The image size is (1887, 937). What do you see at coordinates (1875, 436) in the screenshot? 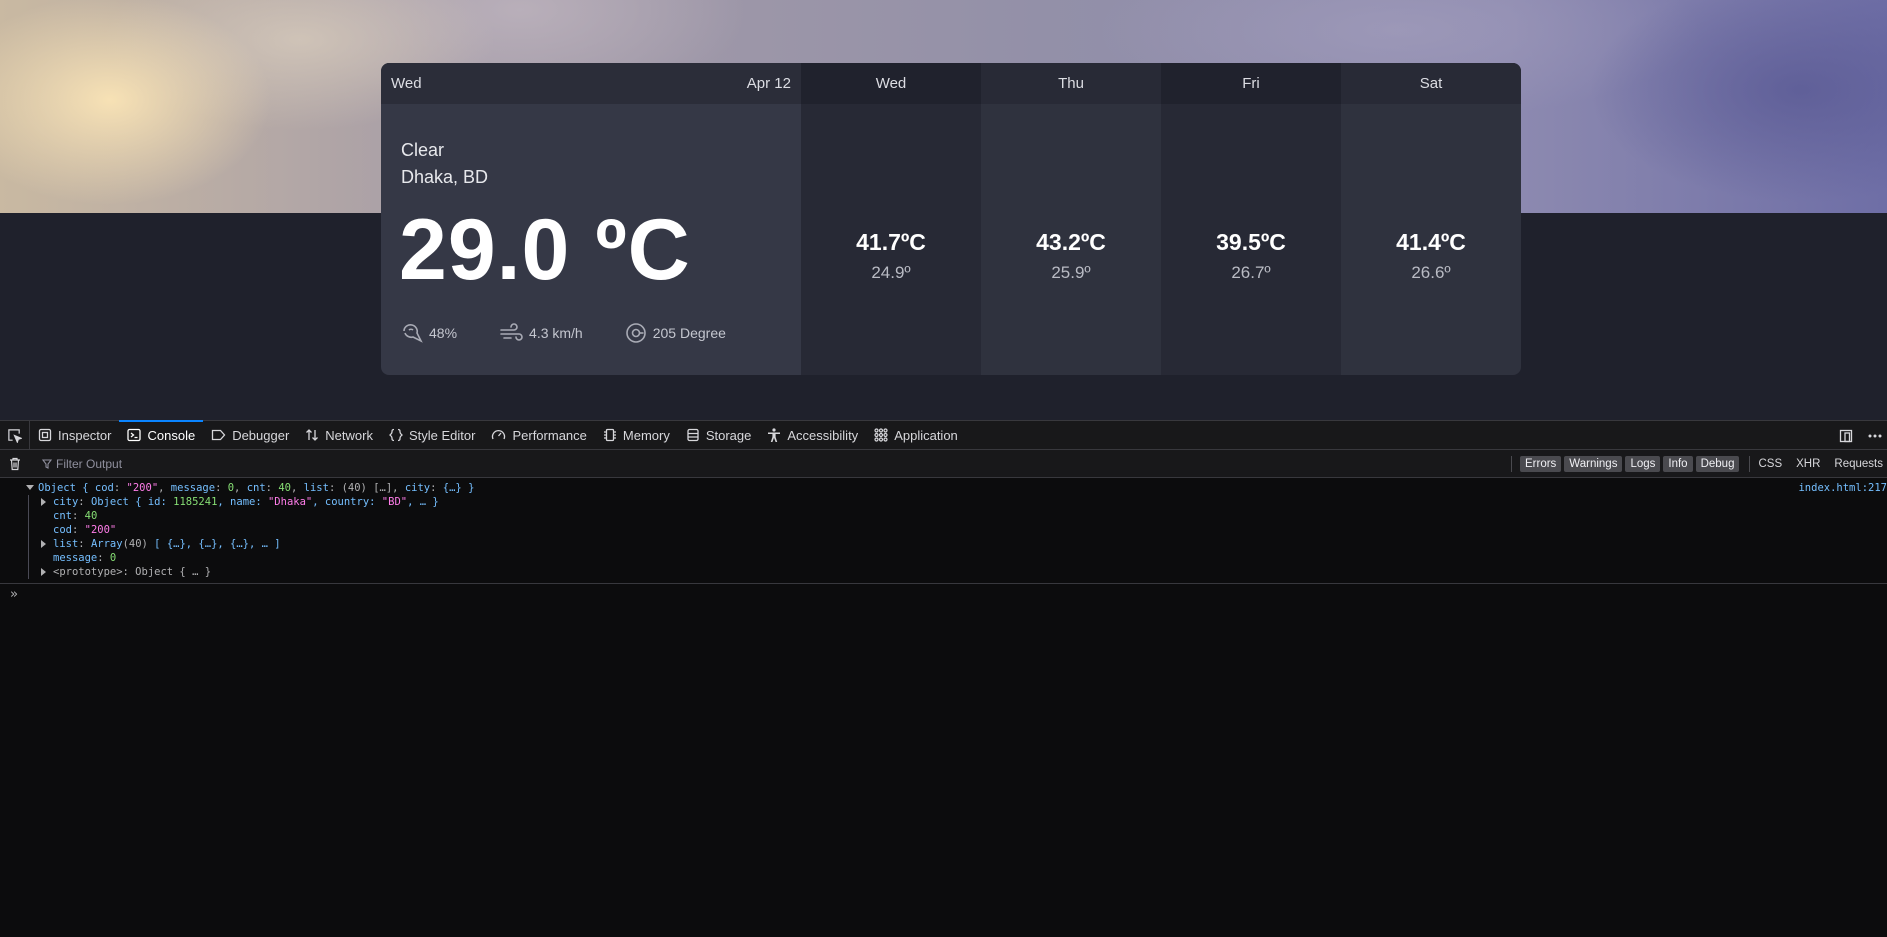
I see `more-options-icon` at bounding box center [1875, 436].